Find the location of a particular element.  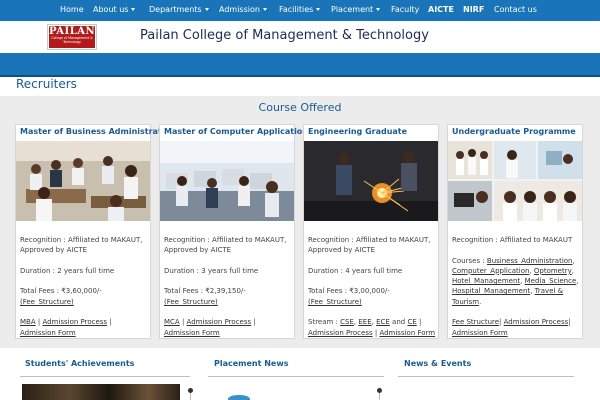

nav-item-contact-us: Contact us is located at coordinates (515, 9).